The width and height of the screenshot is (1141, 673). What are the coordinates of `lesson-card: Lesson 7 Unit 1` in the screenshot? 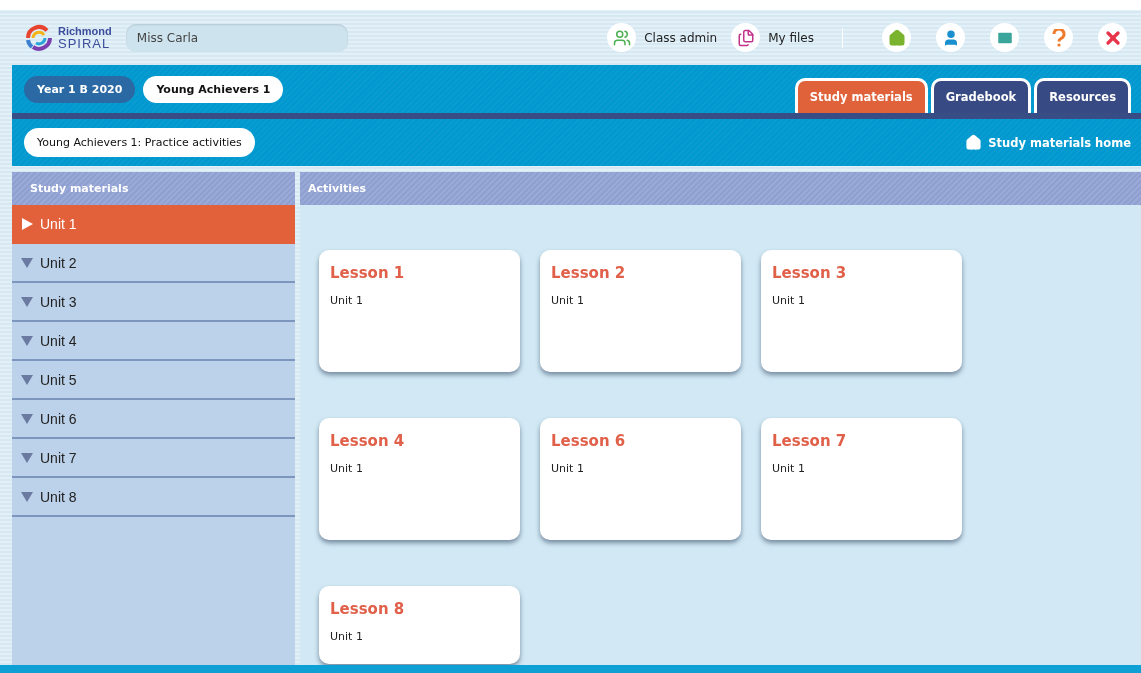 It's located at (861, 479).